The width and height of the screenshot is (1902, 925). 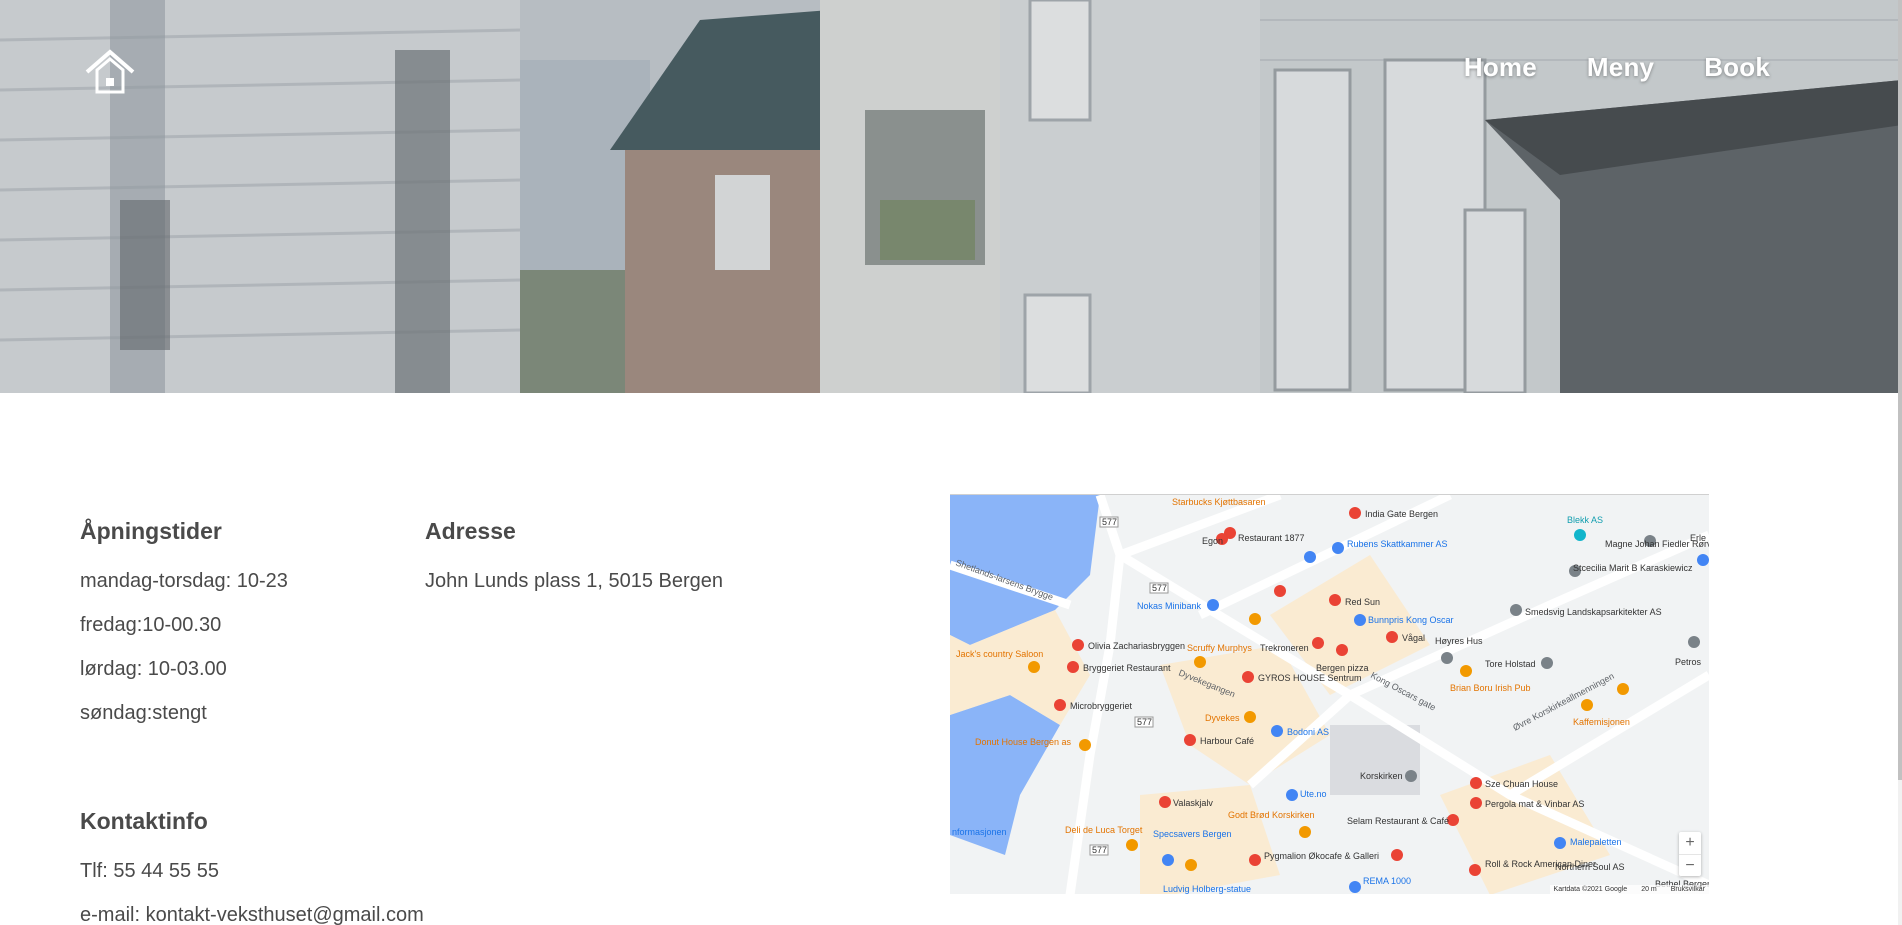 I want to click on map-copyright: Kartdata ©2021 Google, so click(x=1590, y=889).